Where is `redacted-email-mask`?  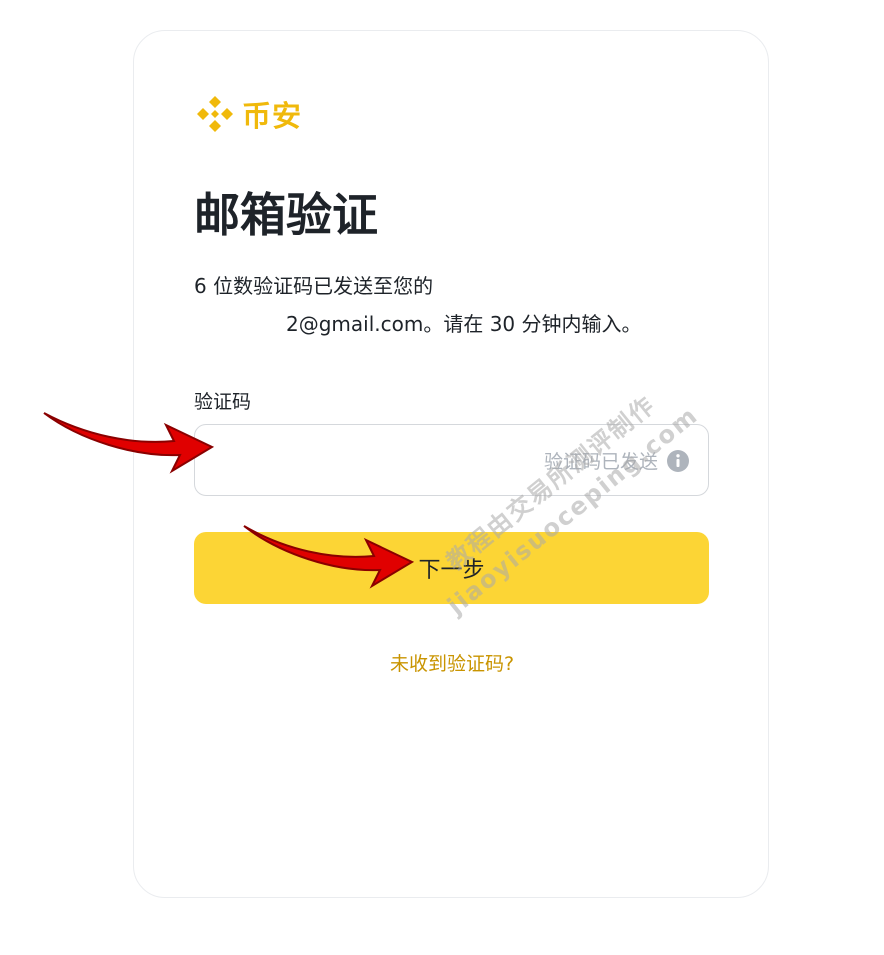
redacted-email-mask is located at coordinates (240, 323).